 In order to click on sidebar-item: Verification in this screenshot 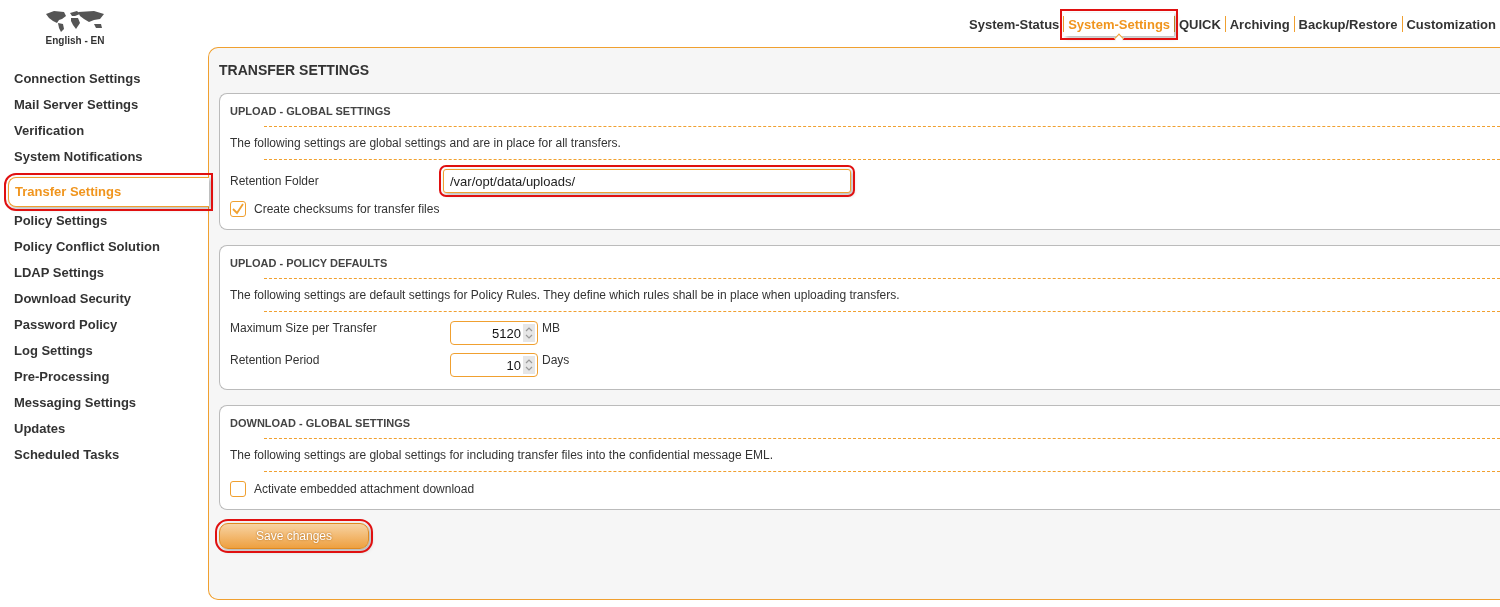, I will do `click(104, 134)`.